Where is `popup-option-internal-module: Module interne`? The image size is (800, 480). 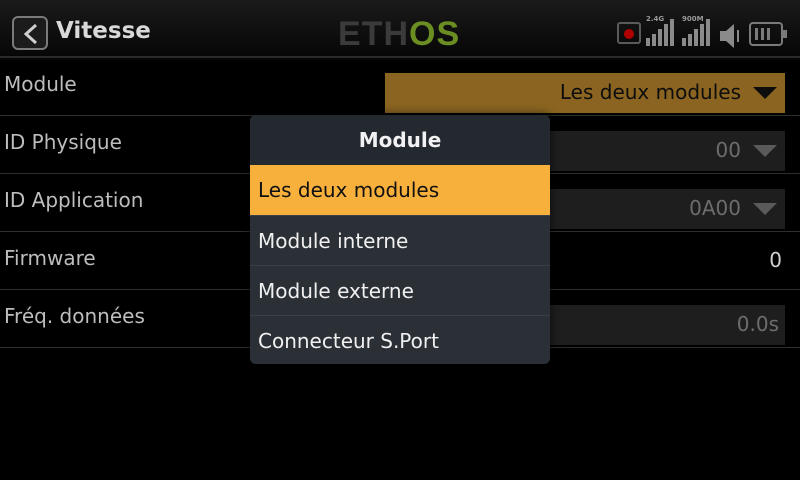
popup-option-internal-module: Module interne is located at coordinates (400, 240).